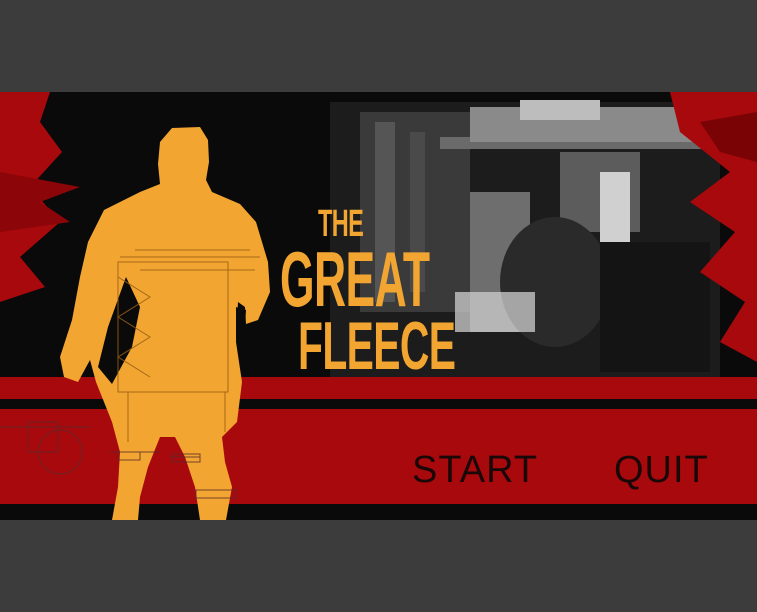 This screenshot has width=757, height=612. I want to click on start-menu-option: START, so click(475, 470).